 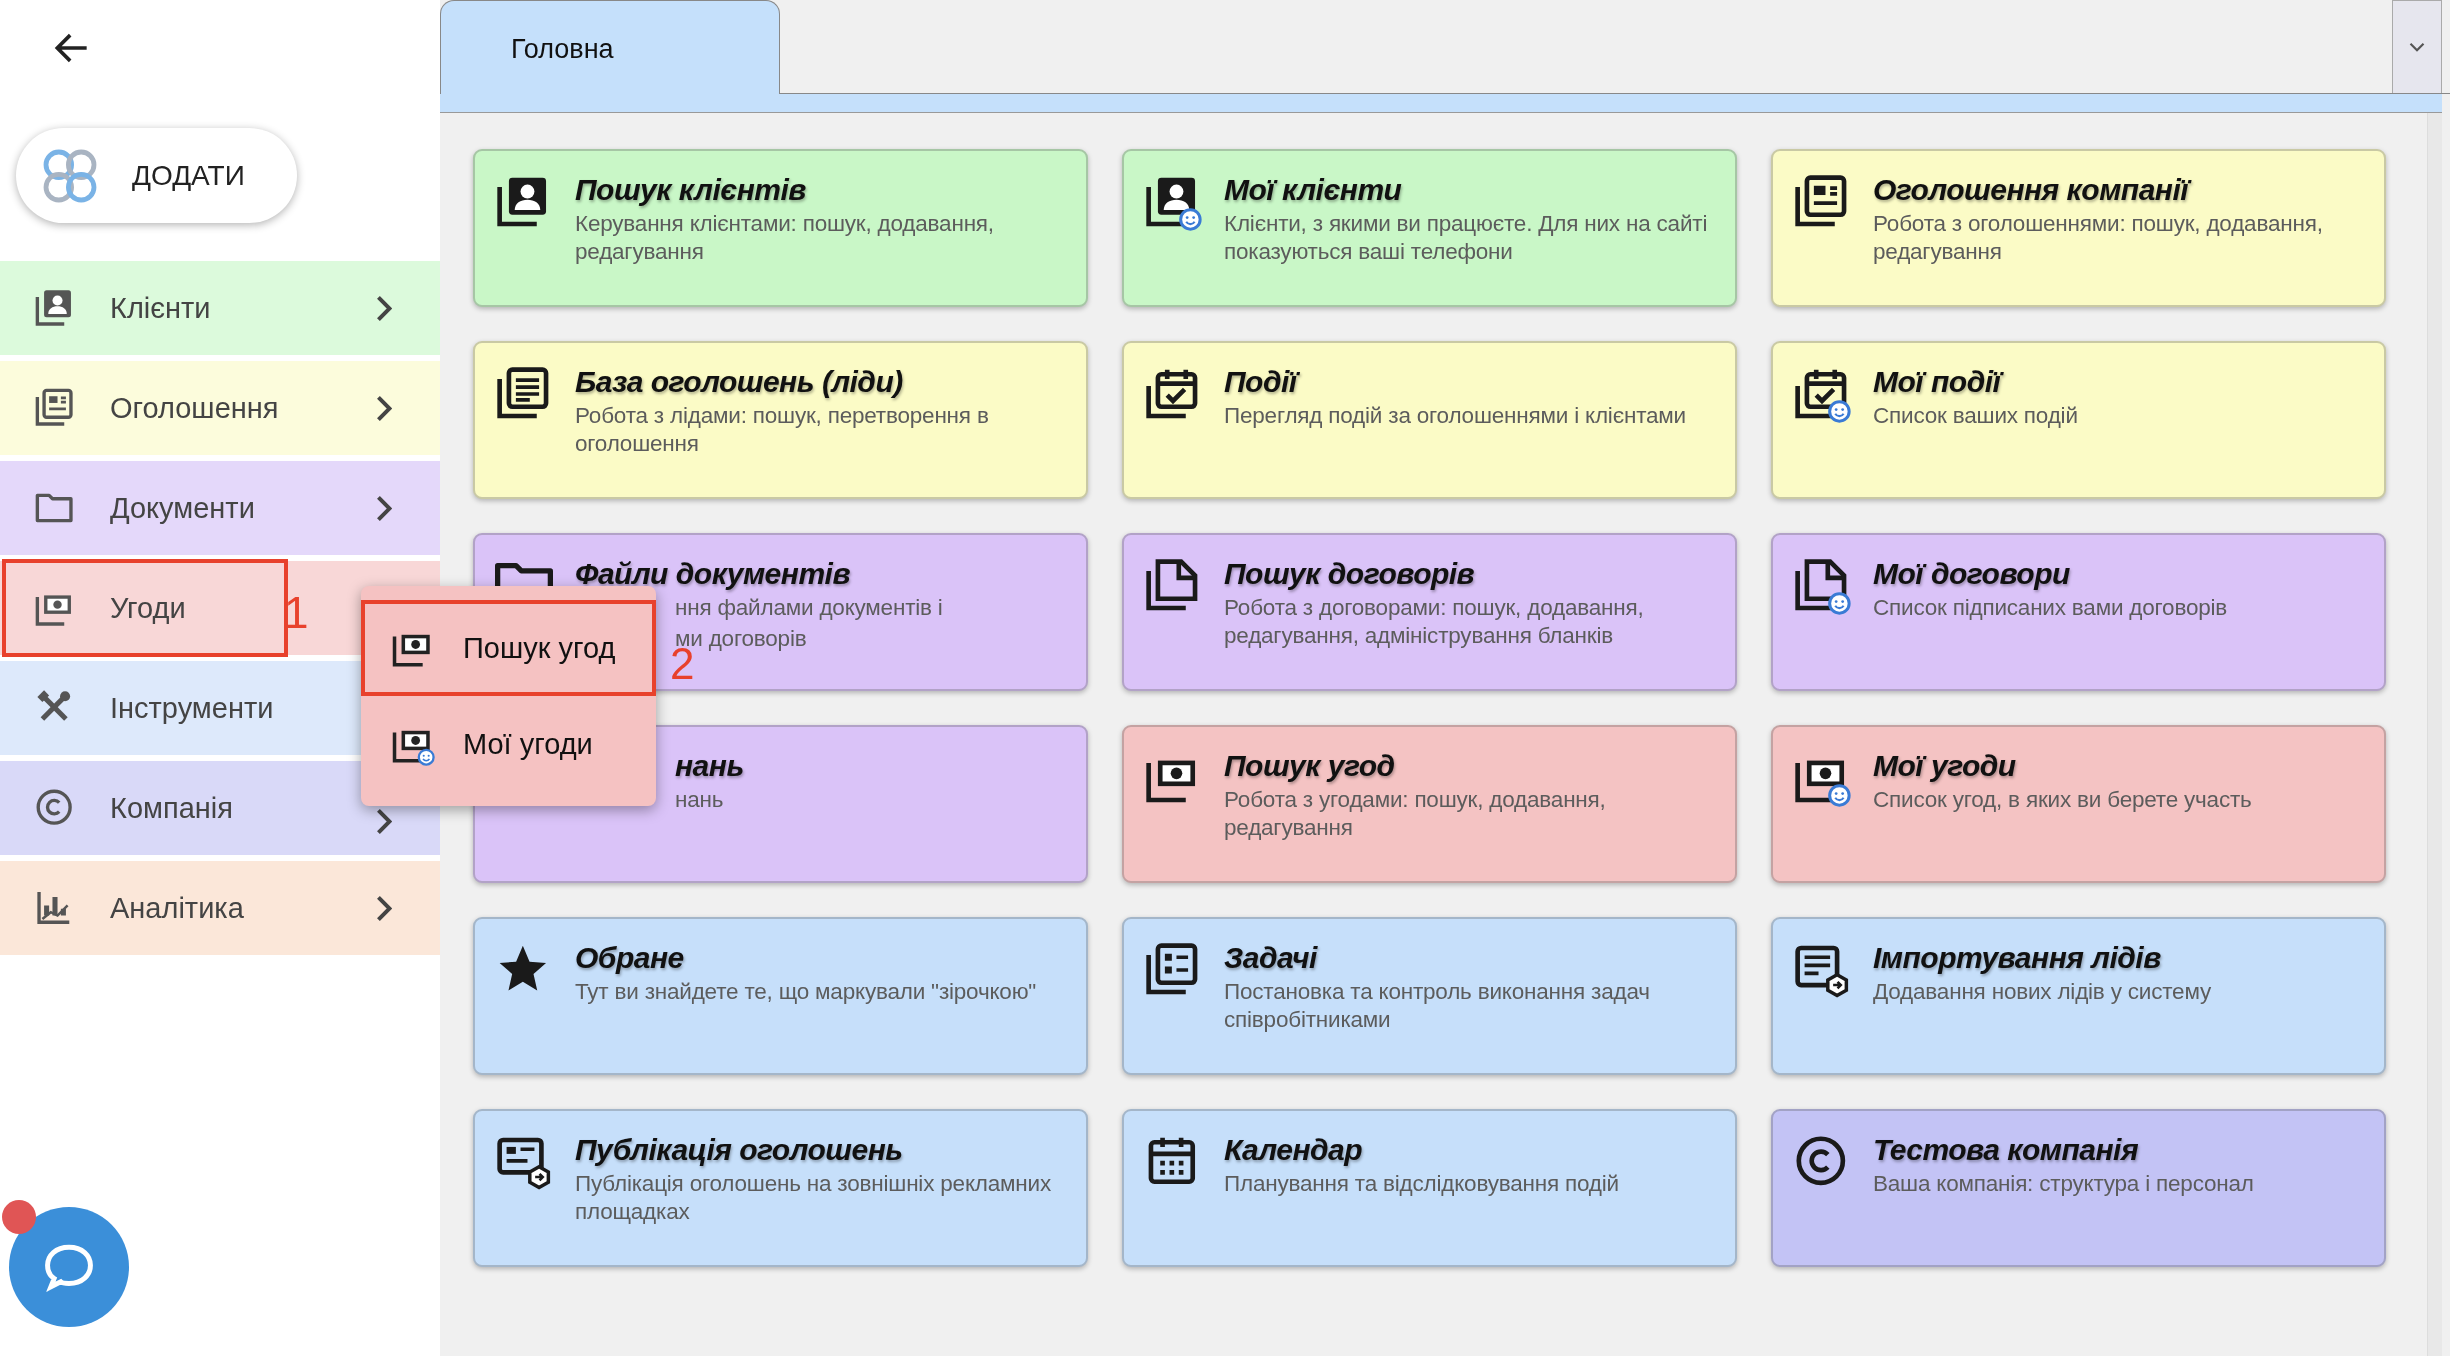 What do you see at coordinates (1972, 574) in the screenshot?
I see `card-title: Мої договори` at bounding box center [1972, 574].